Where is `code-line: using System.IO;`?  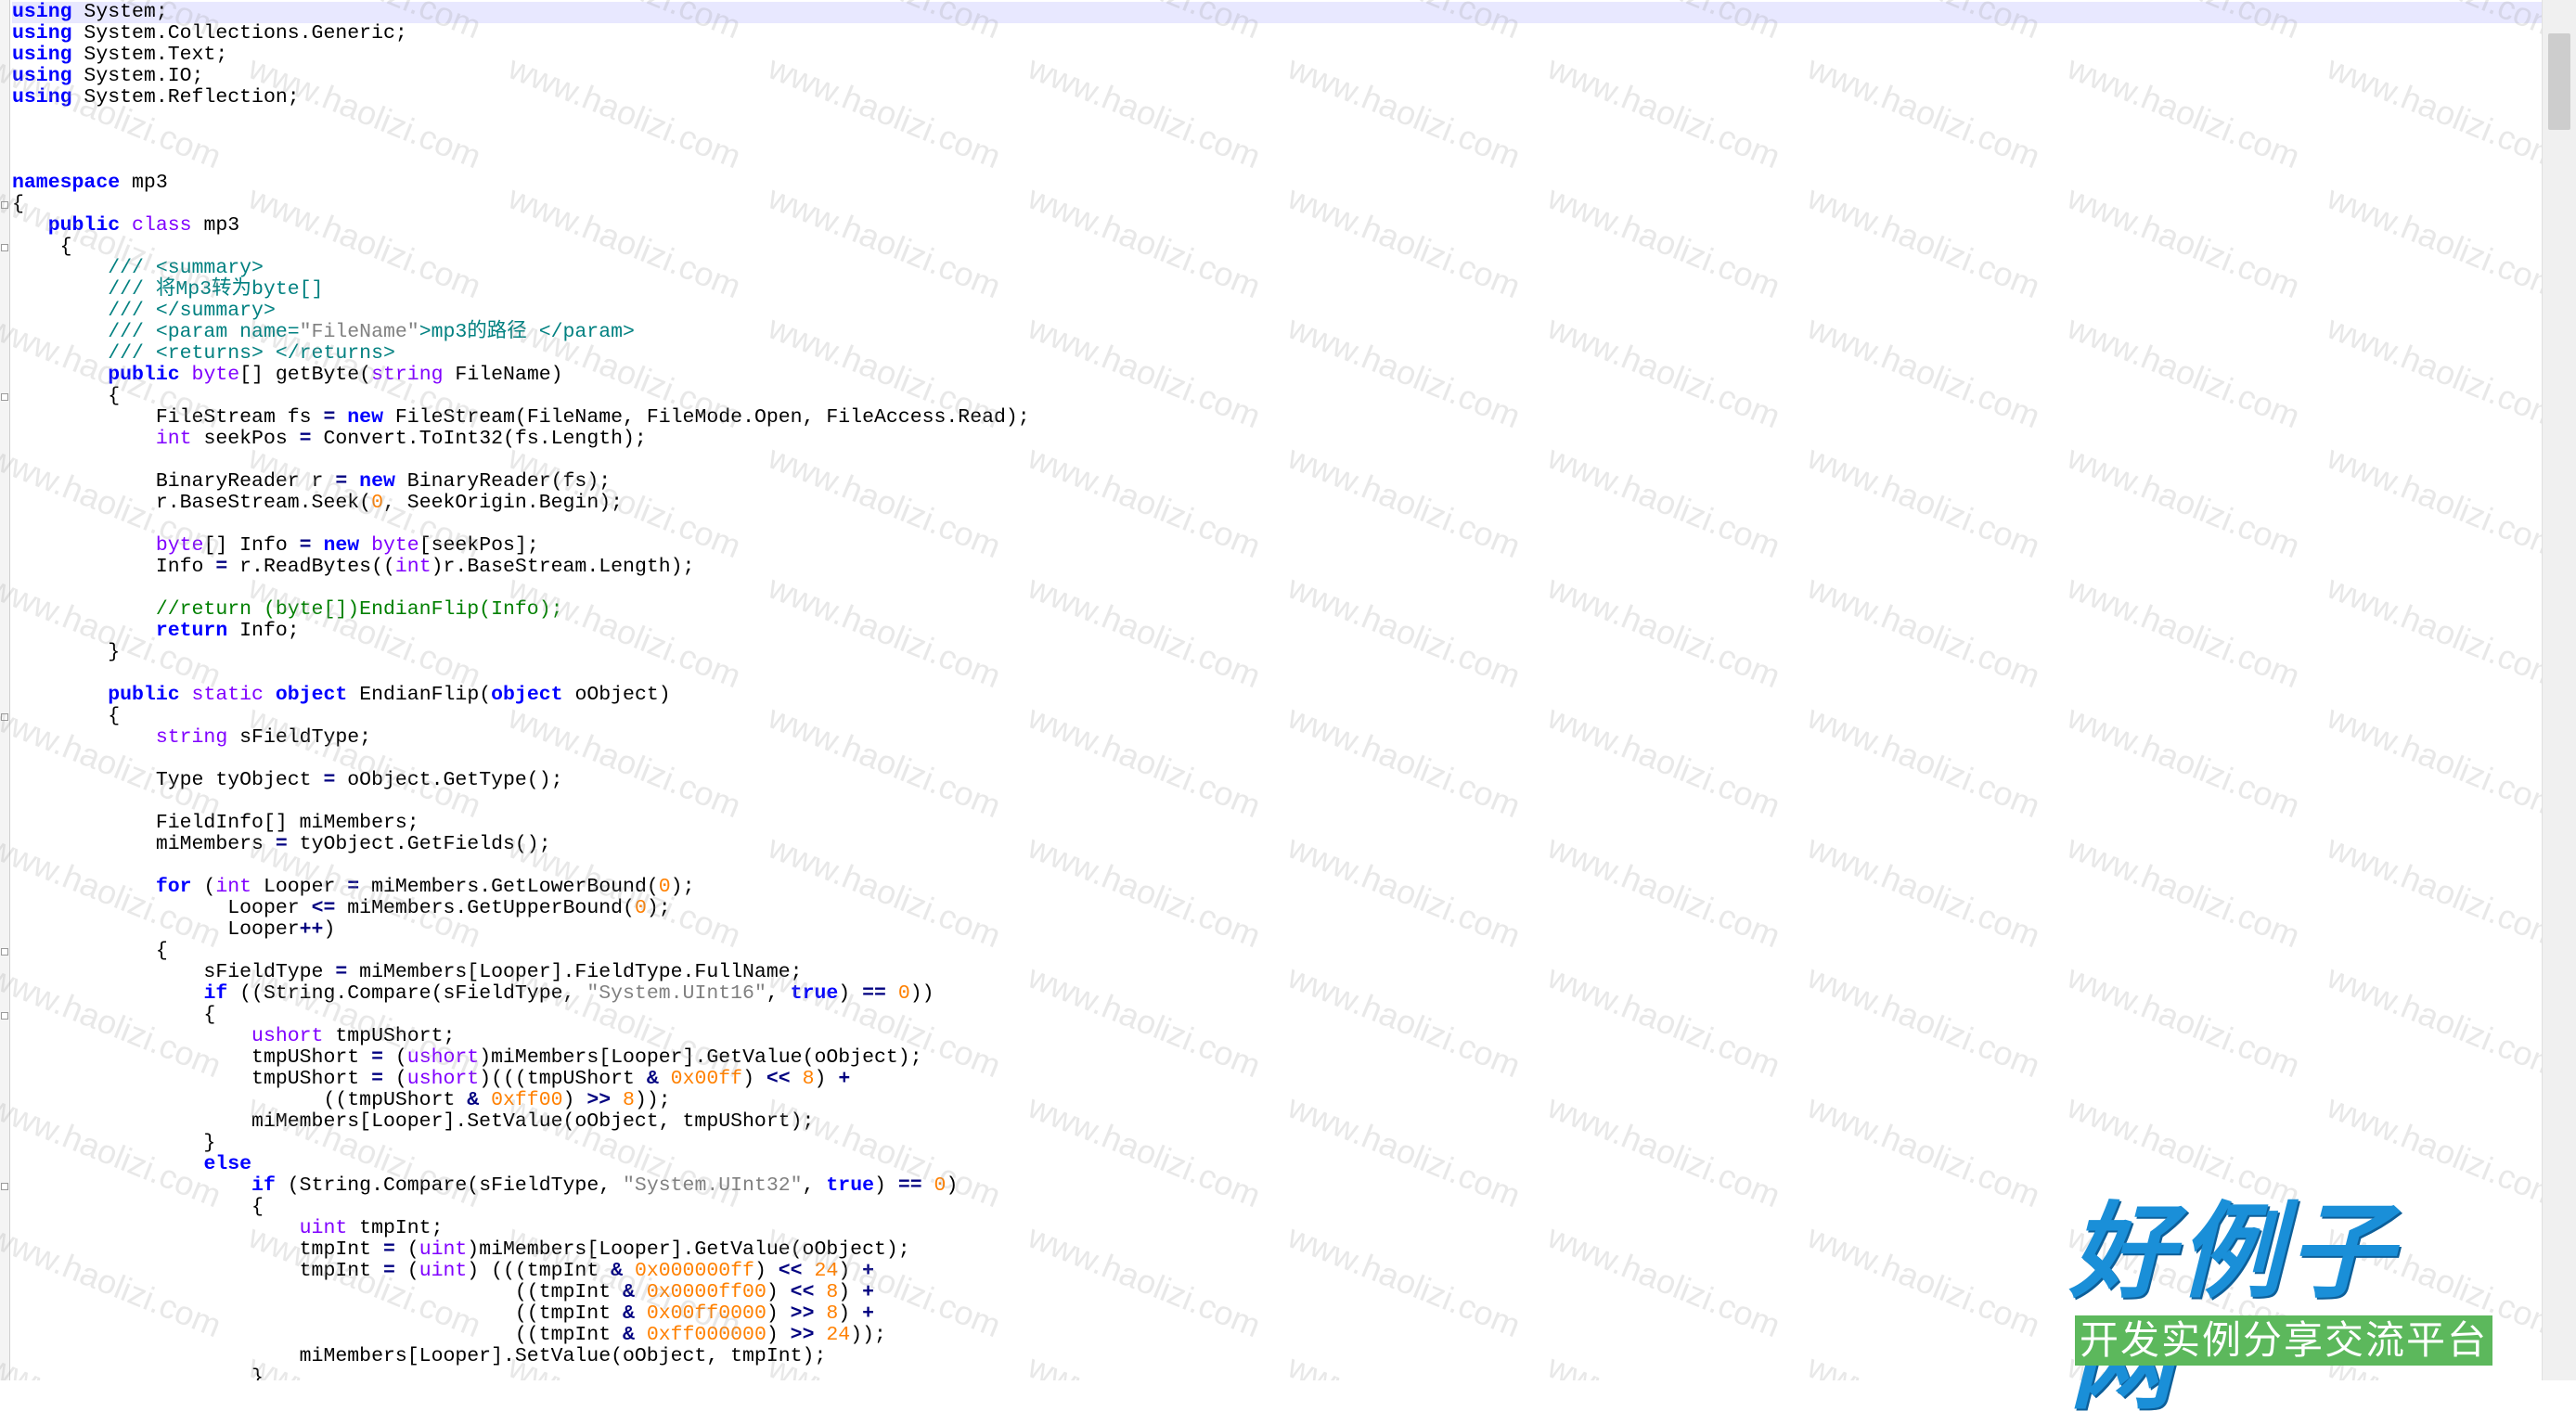 code-line: using System.IO; is located at coordinates (1277, 76).